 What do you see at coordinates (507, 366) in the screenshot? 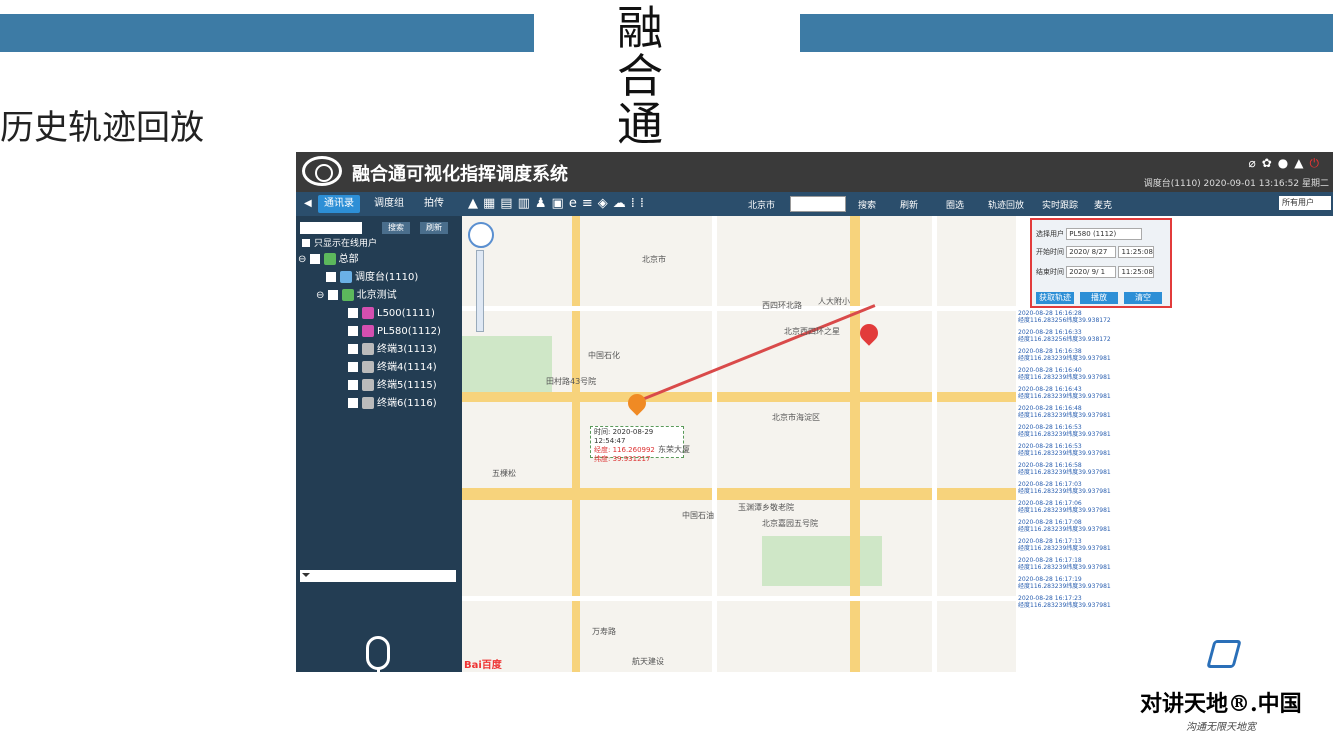
I see `park-area` at bounding box center [507, 366].